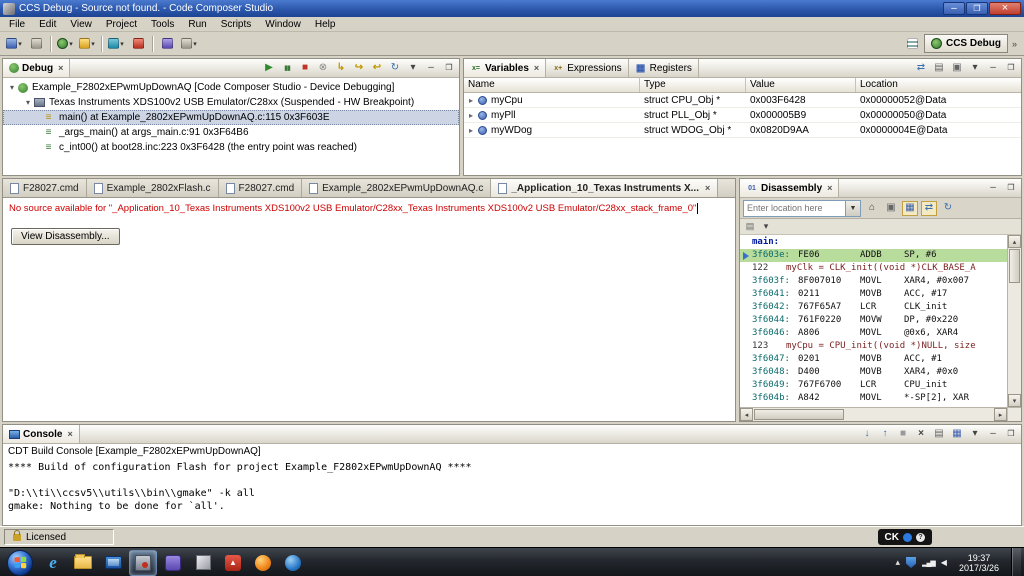 This screenshot has height=576, width=1024. Describe the element at coordinates (829, 188) in the screenshot. I see `disassembly-tab-close-icon: ×` at that location.